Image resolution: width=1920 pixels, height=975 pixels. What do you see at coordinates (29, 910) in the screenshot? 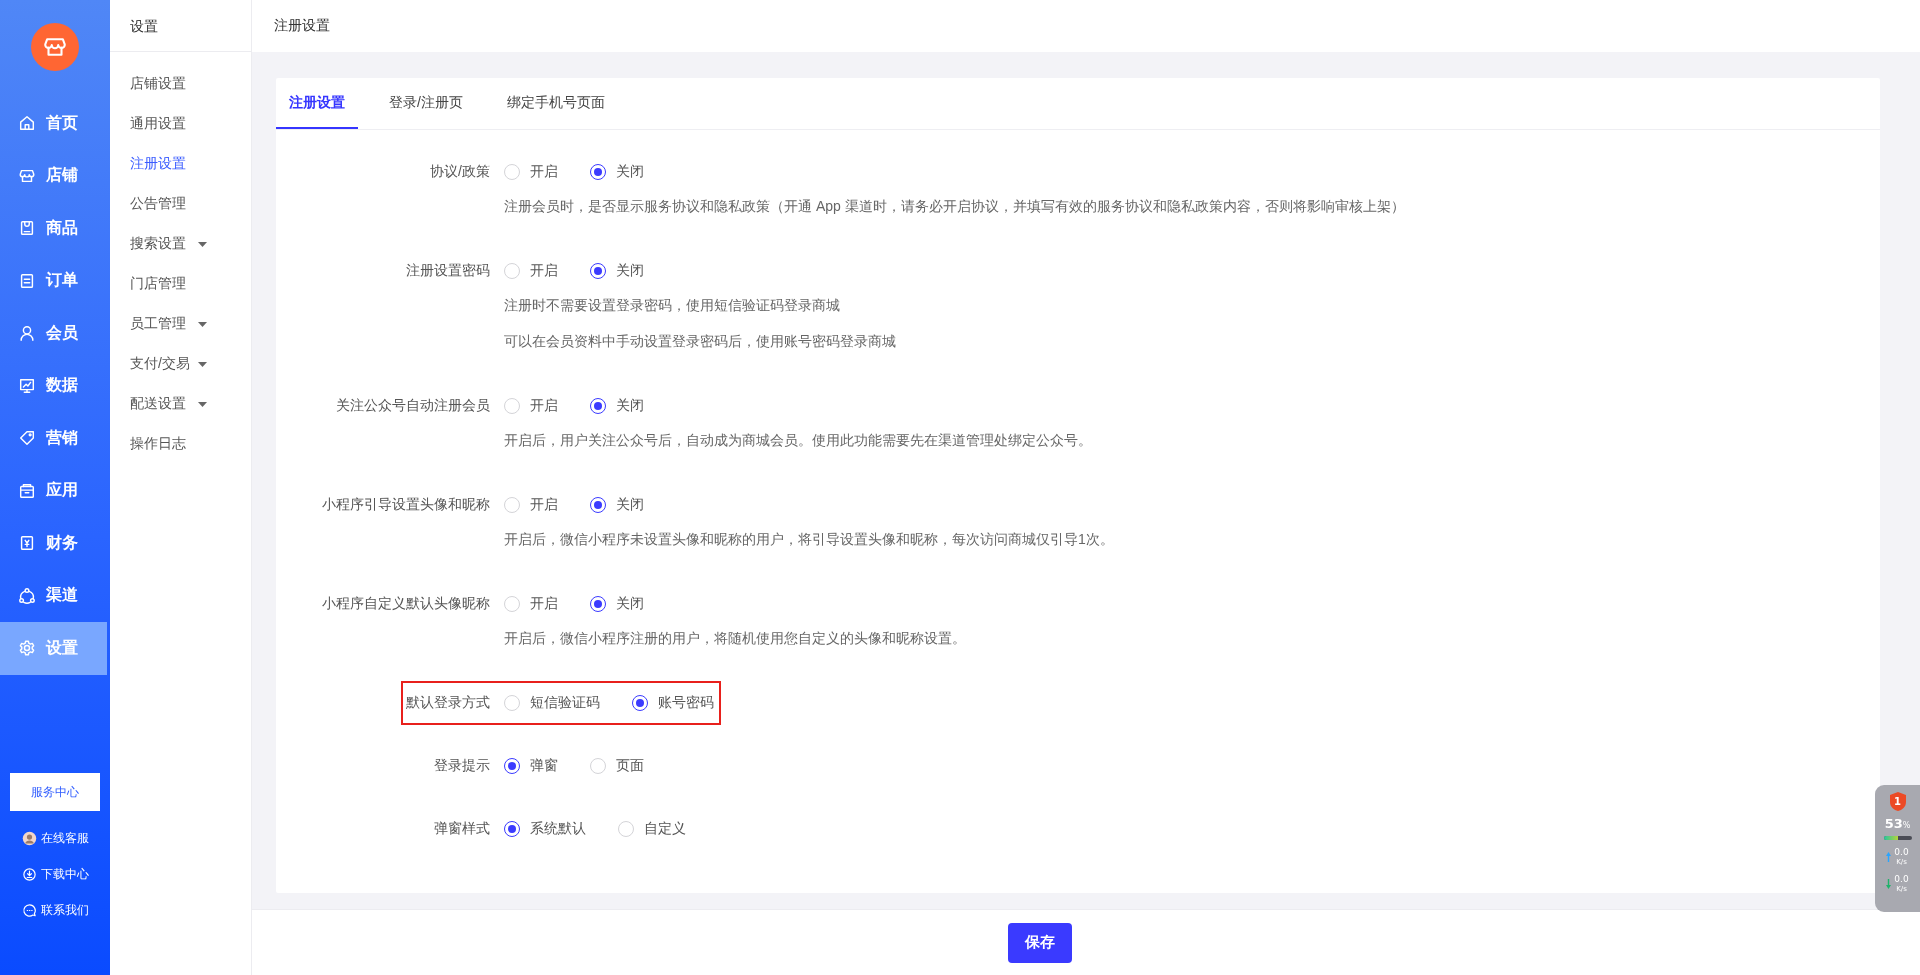
I see `chat-icon` at bounding box center [29, 910].